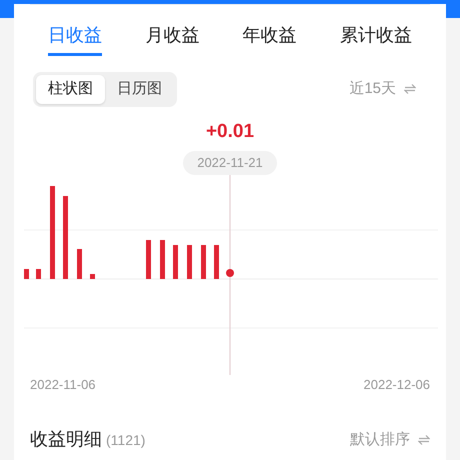 The height and width of the screenshot is (460, 460). What do you see at coordinates (70, 89) in the screenshot?
I see `view-option: 柱状图` at bounding box center [70, 89].